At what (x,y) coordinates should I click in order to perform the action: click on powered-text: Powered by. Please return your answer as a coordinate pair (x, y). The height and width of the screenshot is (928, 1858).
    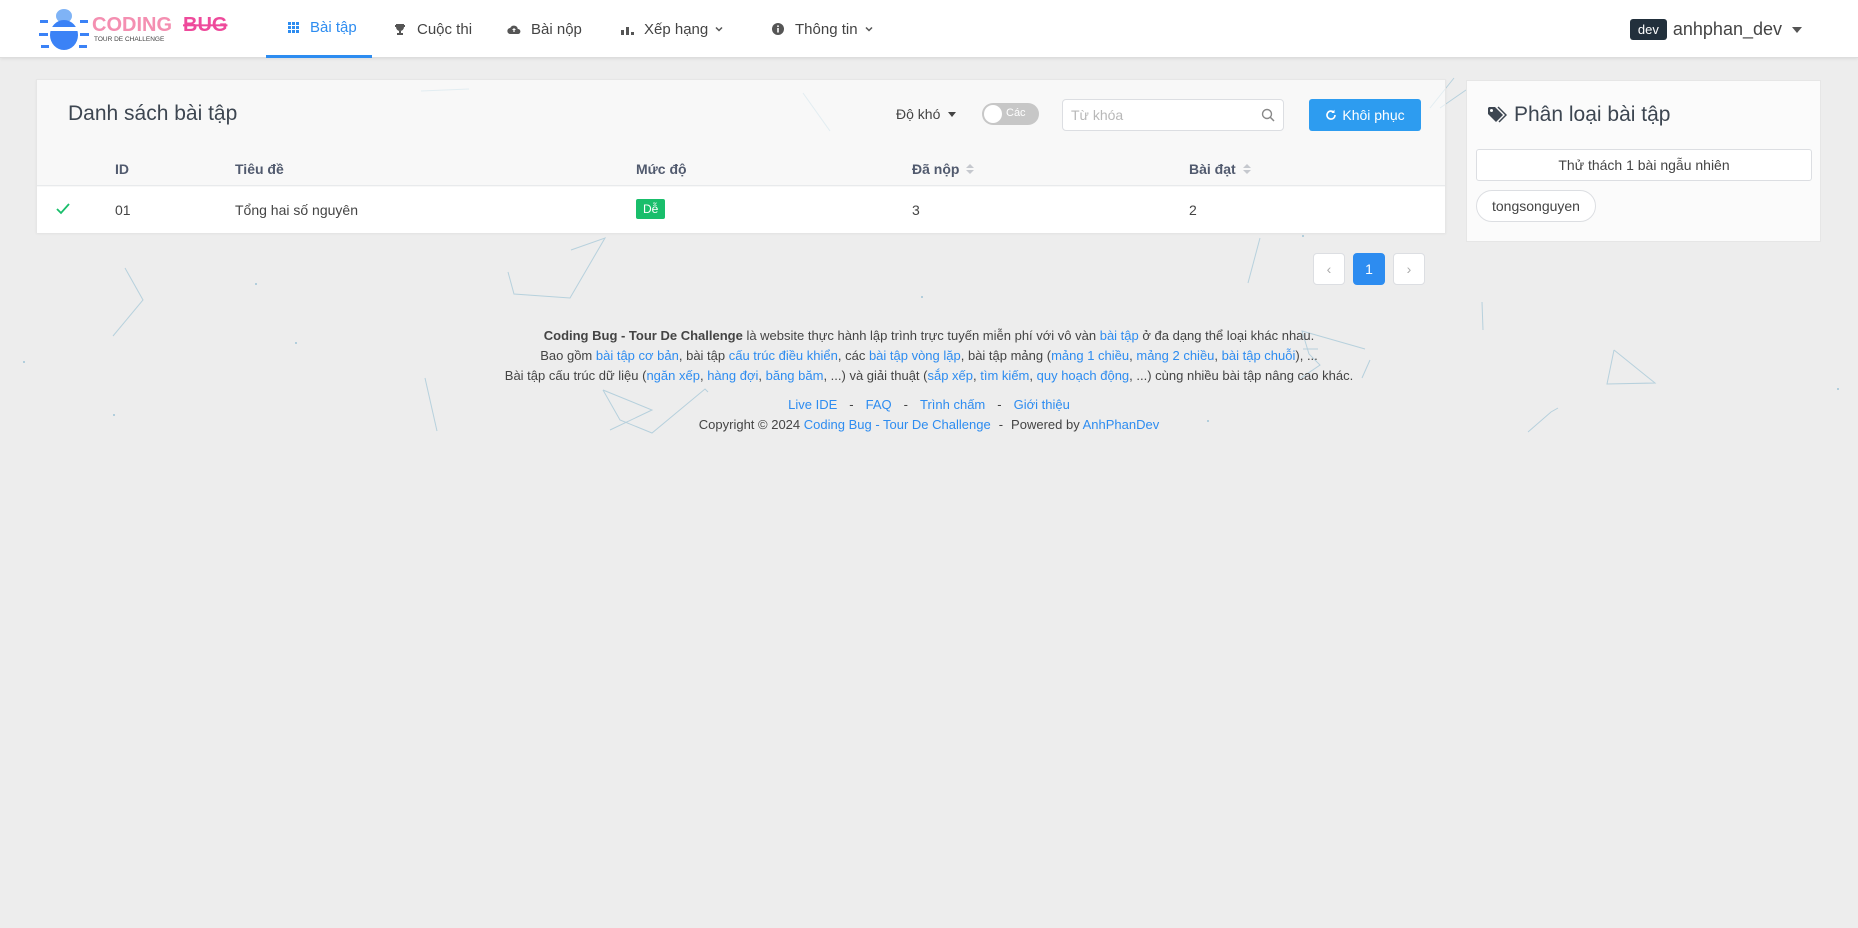
    Looking at the image, I should click on (1047, 424).